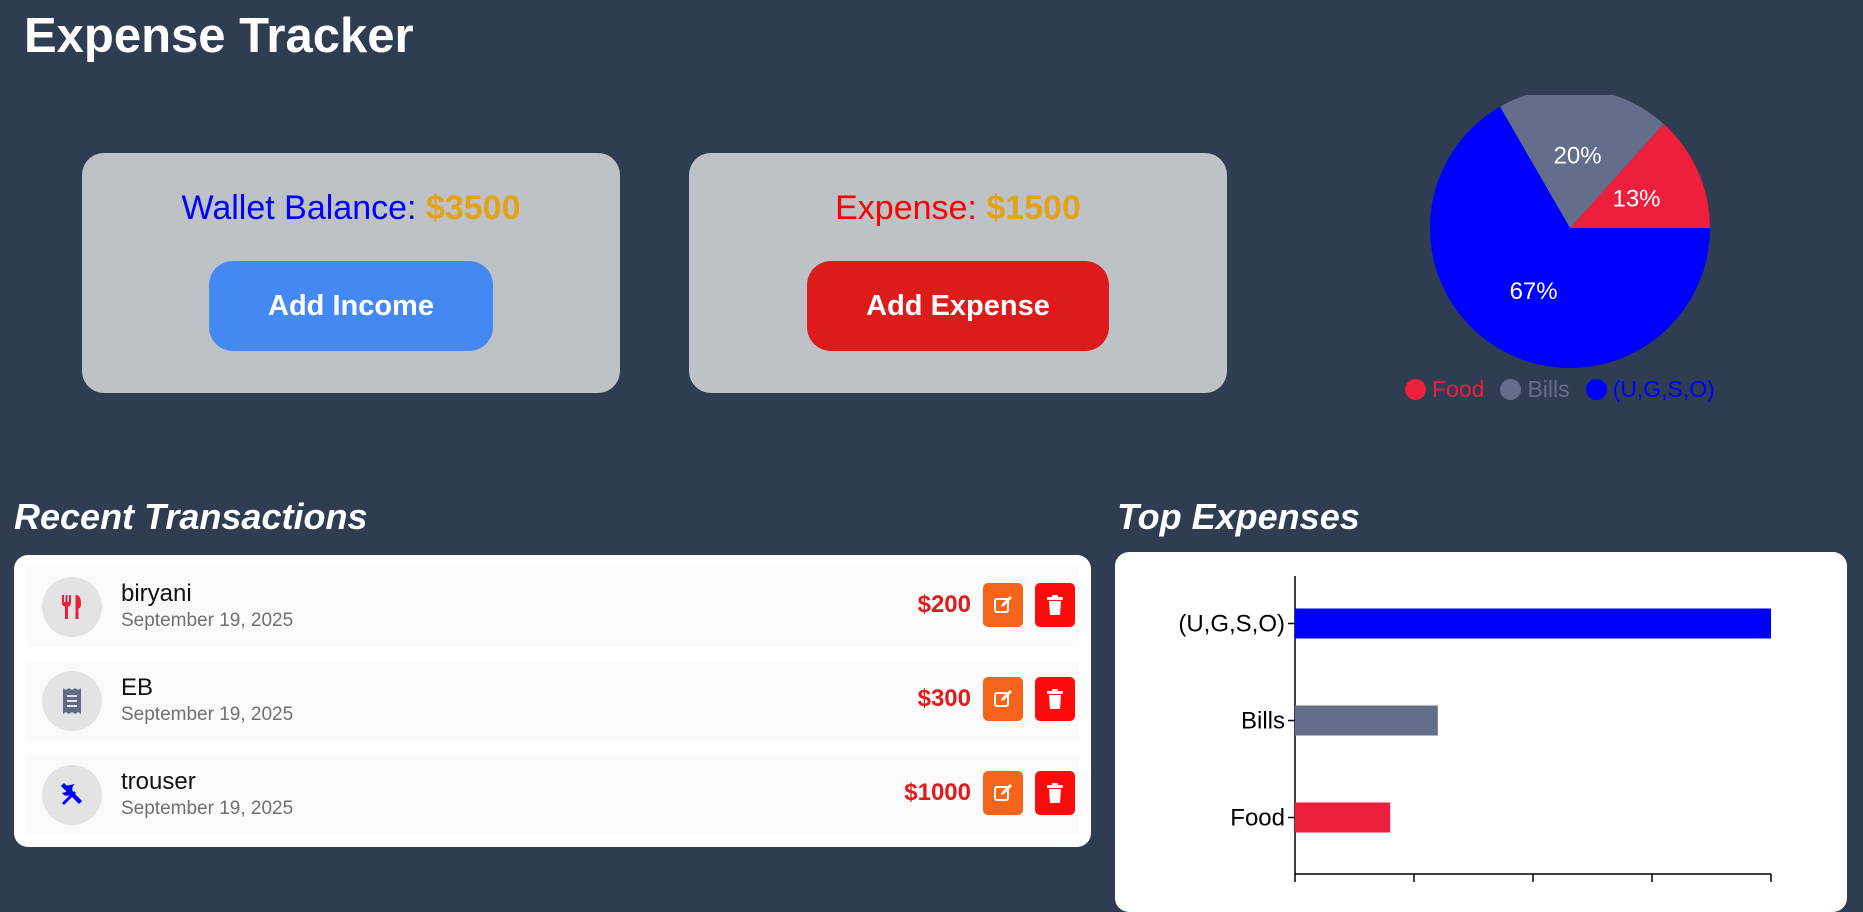 The width and height of the screenshot is (1863, 912). I want to click on transaction-row: biryani September 19, 2025 $200, so click(552, 607).